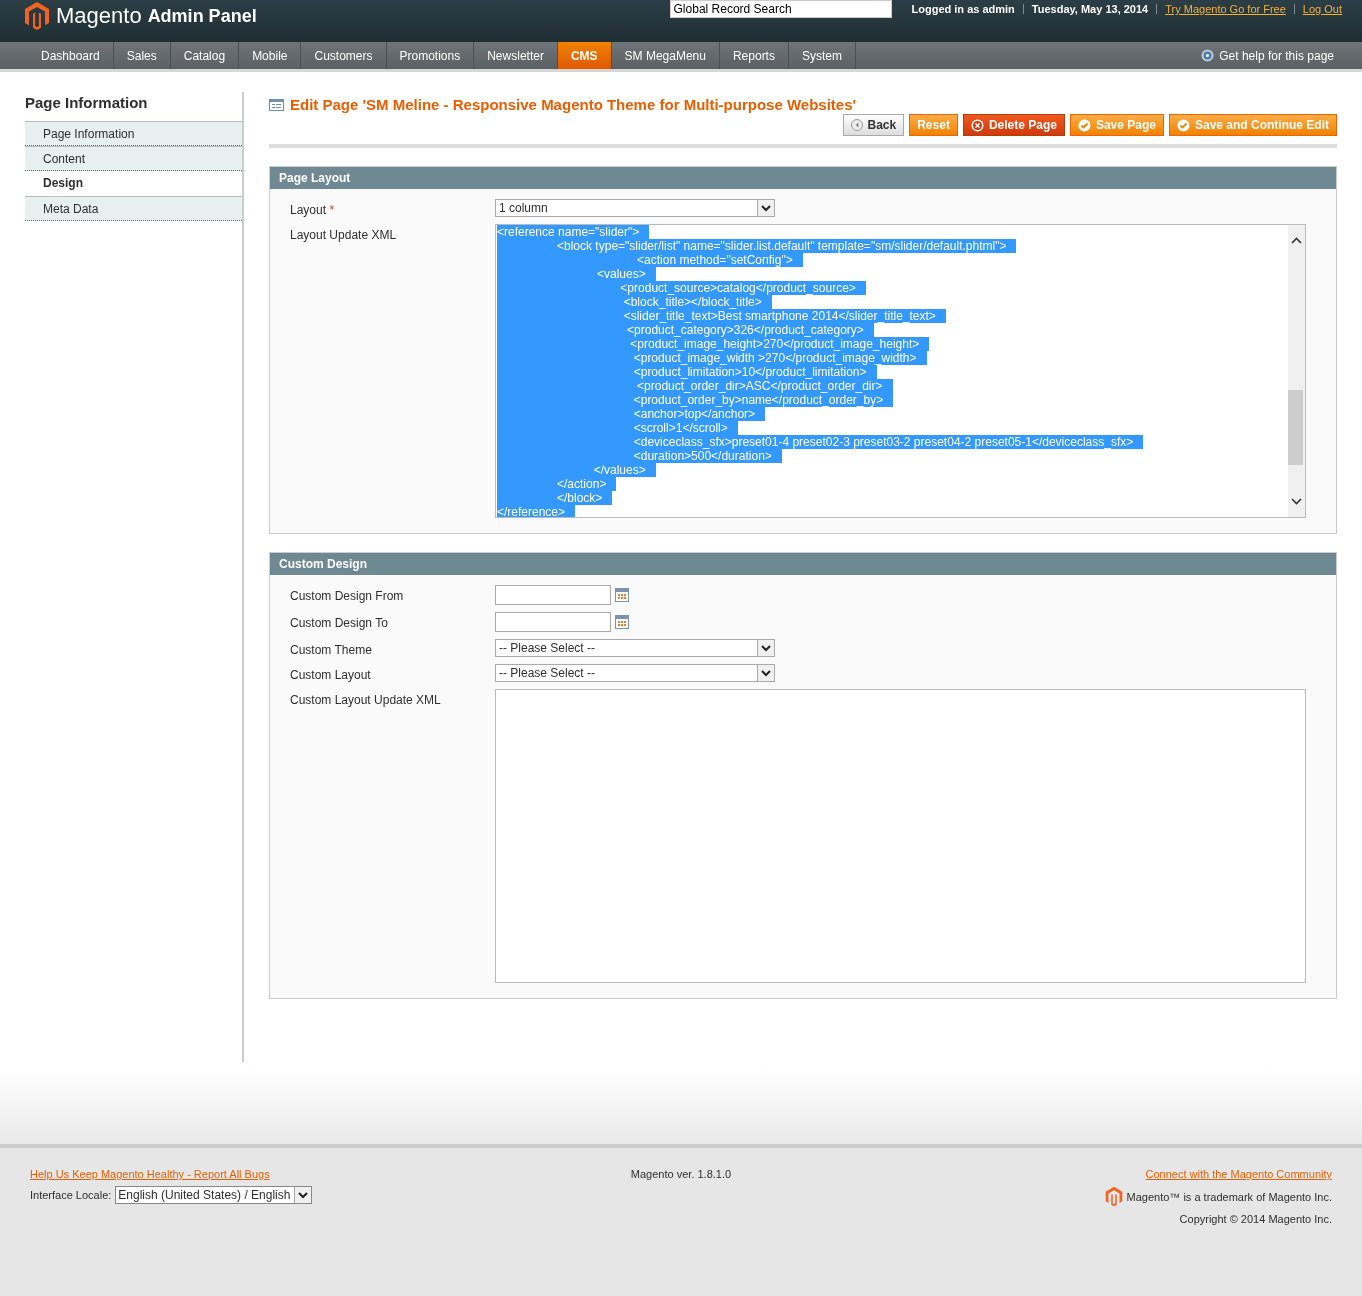 The image size is (1362, 1296). I want to click on field-label: Custom Design To, so click(339, 622).